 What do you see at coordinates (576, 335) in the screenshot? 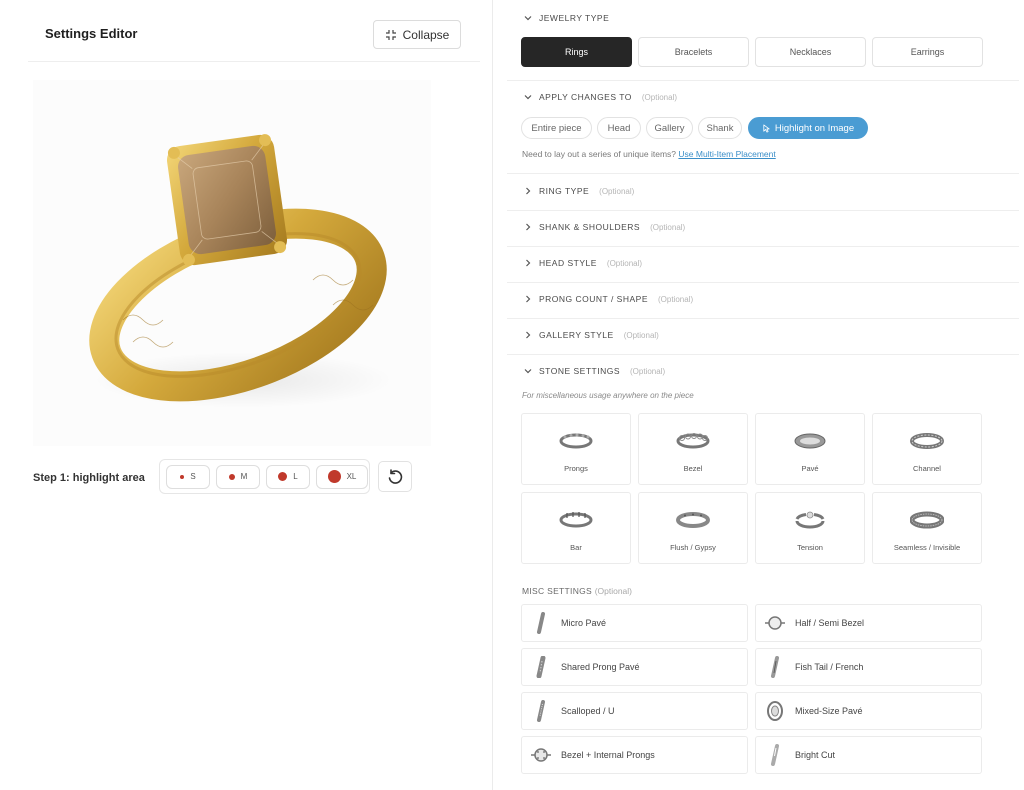
I see `section-title: GALLERY STYLE` at bounding box center [576, 335].